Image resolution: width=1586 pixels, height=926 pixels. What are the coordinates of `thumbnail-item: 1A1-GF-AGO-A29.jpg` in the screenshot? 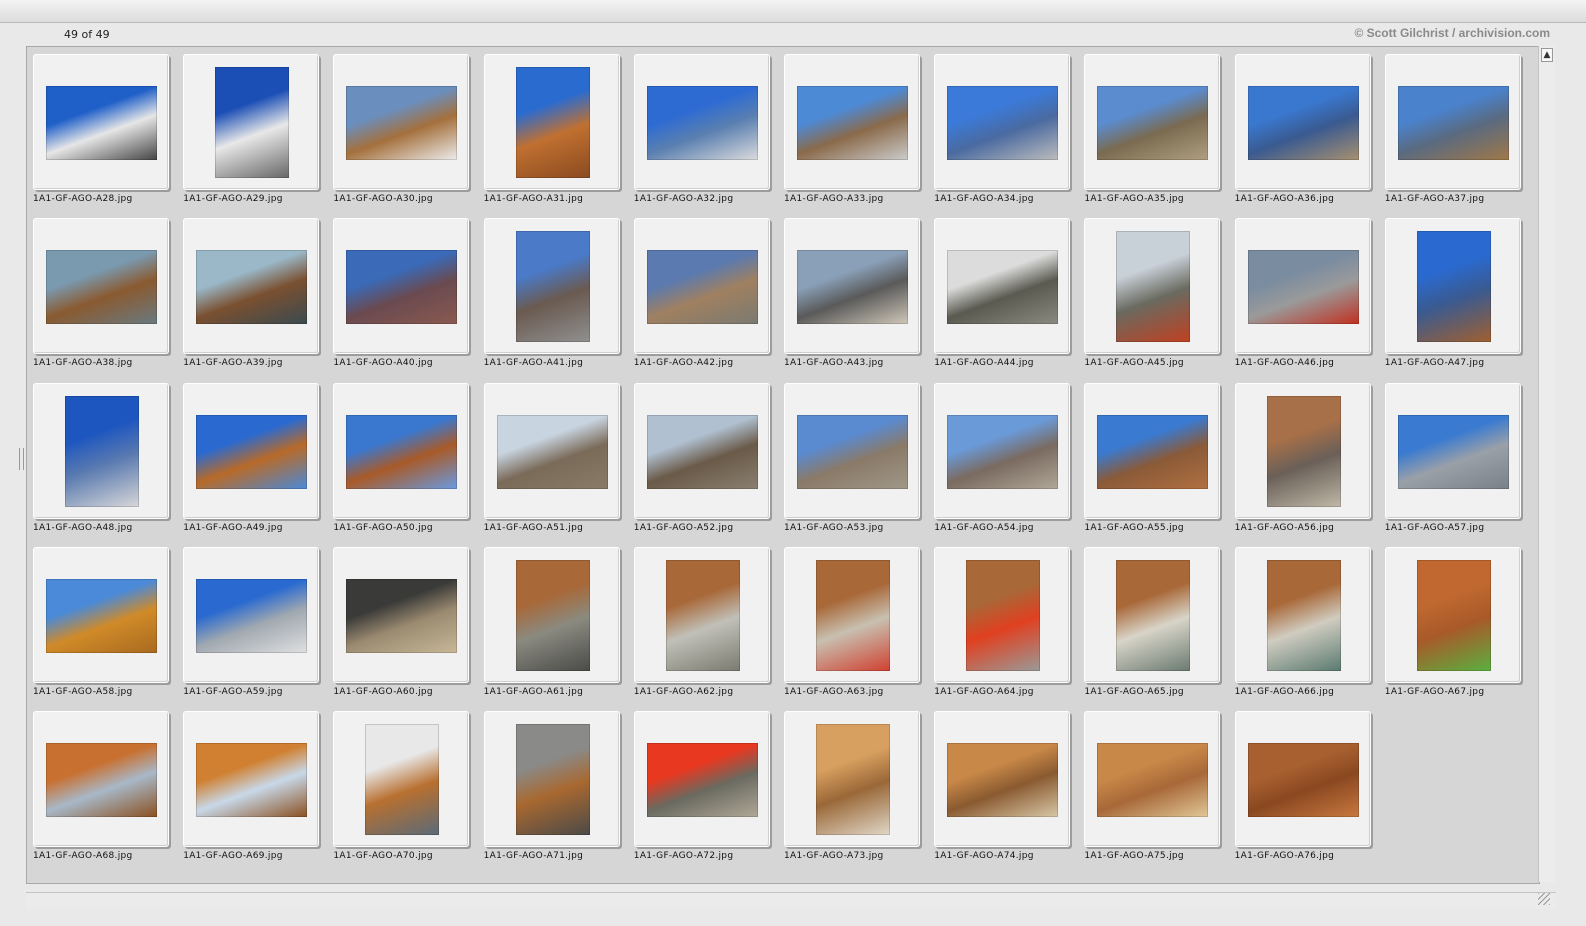 It's located at (258, 136).